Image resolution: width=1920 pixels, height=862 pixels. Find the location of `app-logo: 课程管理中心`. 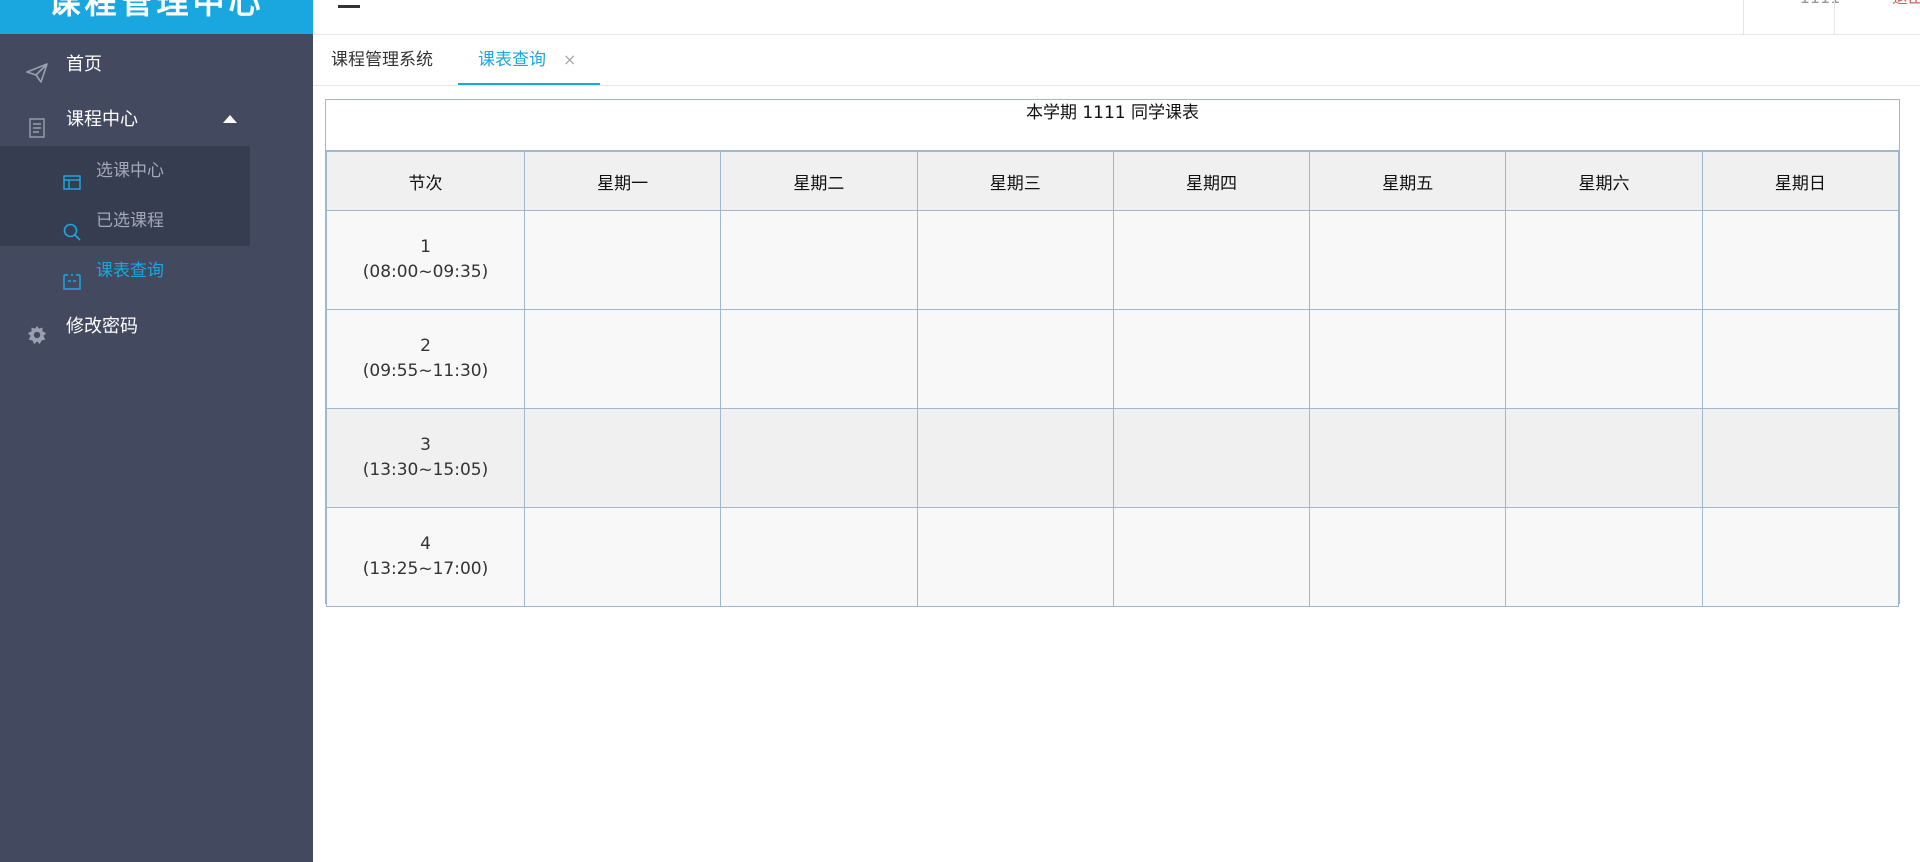

app-logo: 课程管理中心 is located at coordinates (156, 17).